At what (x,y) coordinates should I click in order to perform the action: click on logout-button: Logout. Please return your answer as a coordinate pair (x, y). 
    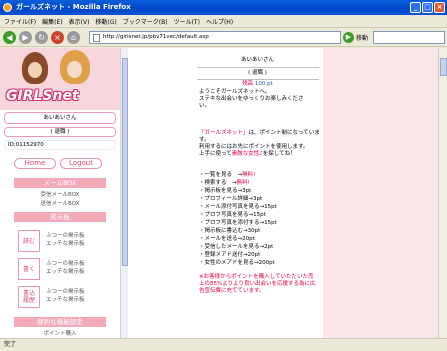
    Looking at the image, I should click on (81, 163).